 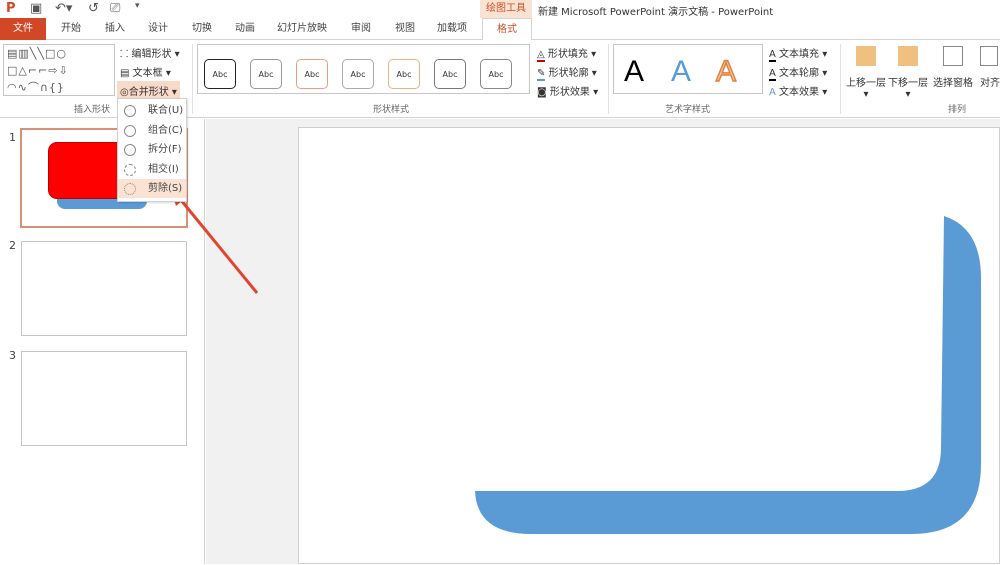 I want to click on menu-item-fragment: 拆分(F), so click(x=152, y=149).